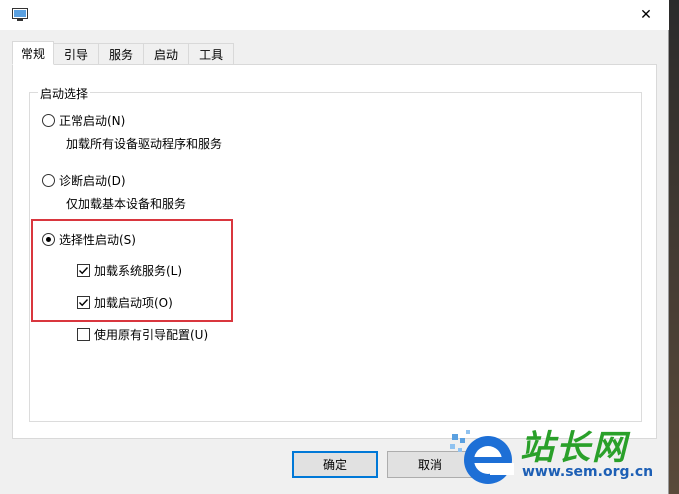  I want to click on close-icon: ✕, so click(646, 15).